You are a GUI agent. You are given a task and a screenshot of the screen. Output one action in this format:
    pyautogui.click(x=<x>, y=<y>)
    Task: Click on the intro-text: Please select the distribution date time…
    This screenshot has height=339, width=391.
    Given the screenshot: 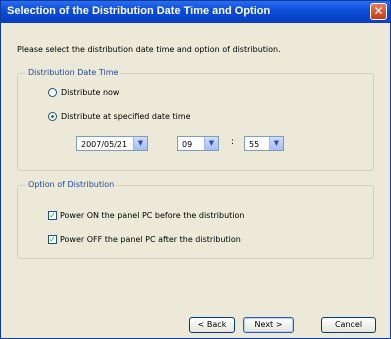 What is the action you would take?
    pyautogui.click(x=149, y=49)
    